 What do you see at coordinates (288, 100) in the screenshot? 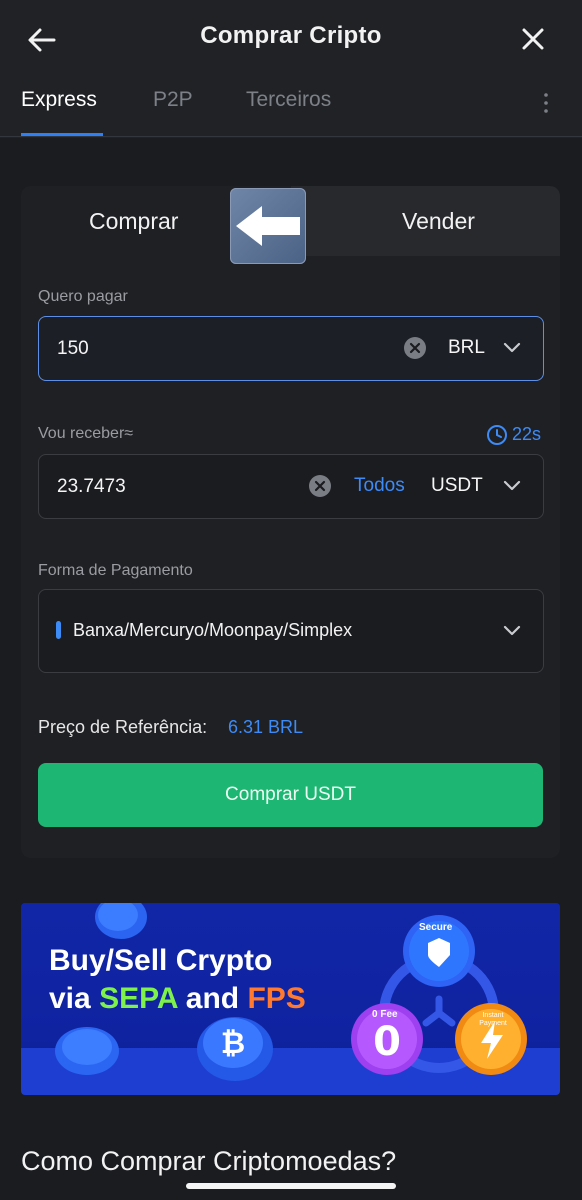
I see `tab-terceiros: Terceiros` at bounding box center [288, 100].